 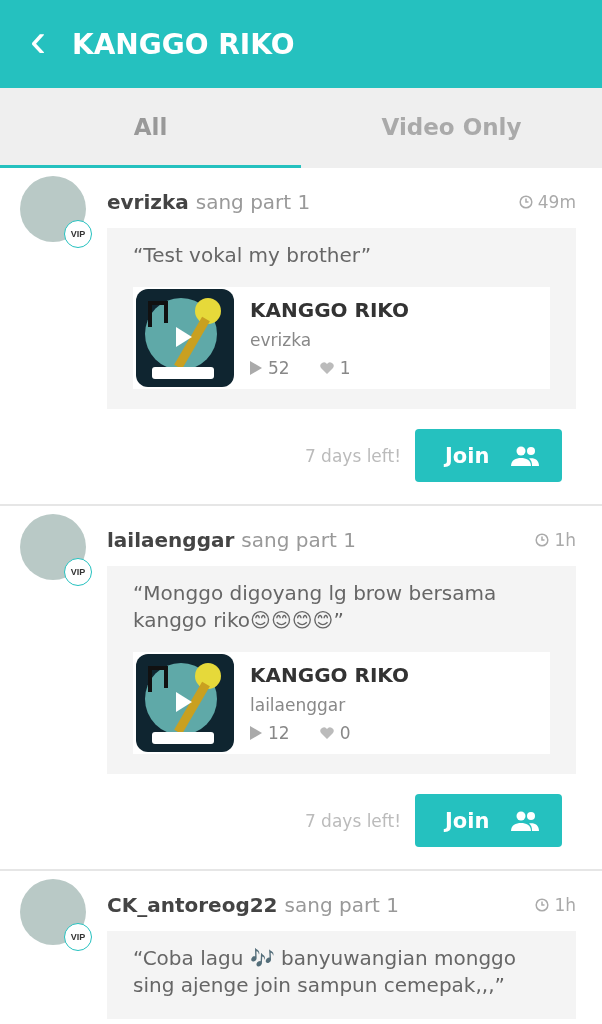 What do you see at coordinates (298, 705) in the screenshot?
I see `song-artist: lailaenggar` at bounding box center [298, 705].